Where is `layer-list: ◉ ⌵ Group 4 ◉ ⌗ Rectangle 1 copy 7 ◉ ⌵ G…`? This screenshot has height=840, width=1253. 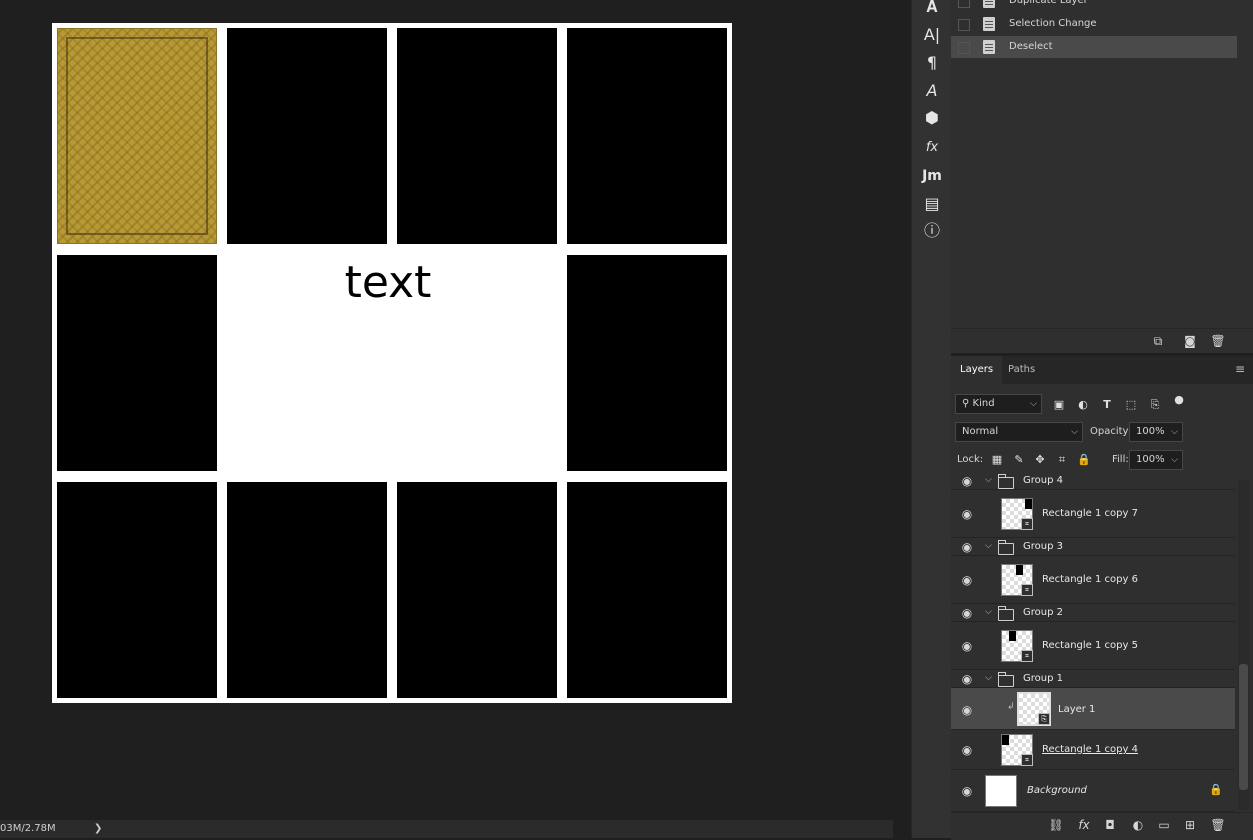
layer-list: ◉ ⌵ Group 4 ◉ ⌗ Rectangle 1 copy 7 ◉ ⌵ G… is located at coordinates (1093, 642).